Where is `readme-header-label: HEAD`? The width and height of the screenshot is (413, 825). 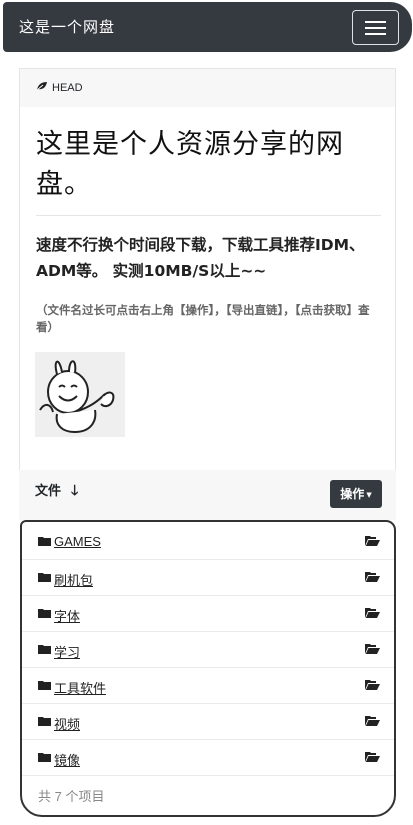 readme-header-label: HEAD is located at coordinates (59, 87).